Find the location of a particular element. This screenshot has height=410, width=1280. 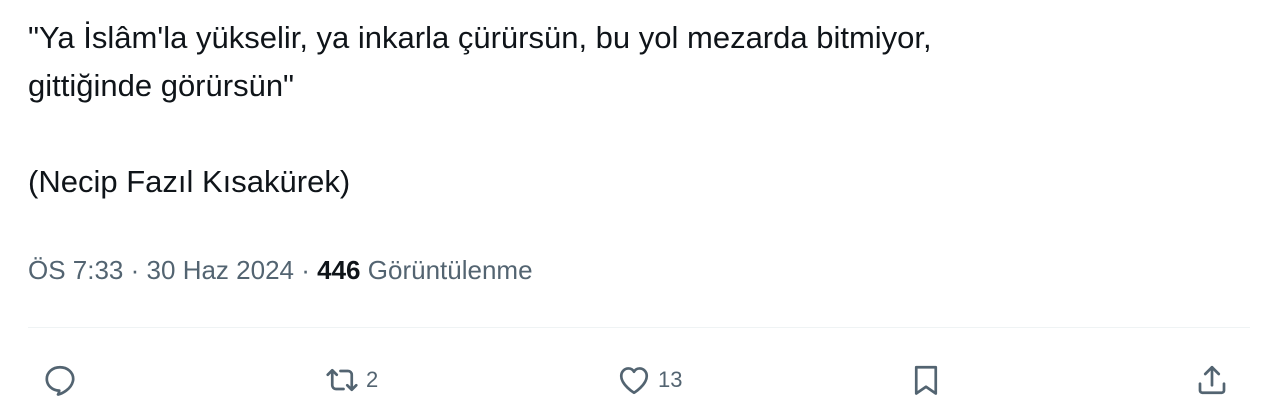

tweet-text-line: (Necip Fazıl Kısakürek) is located at coordinates (189, 181).